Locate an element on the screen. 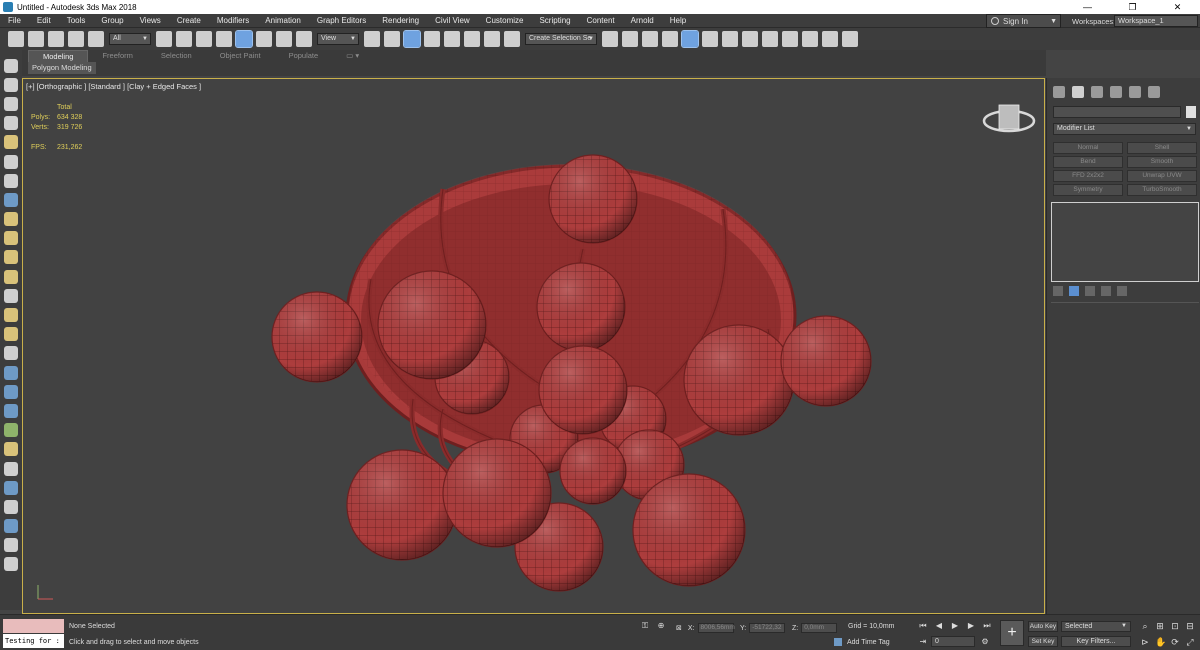  z-coordinate-field: 0,0mm is located at coordinates (819, 628).